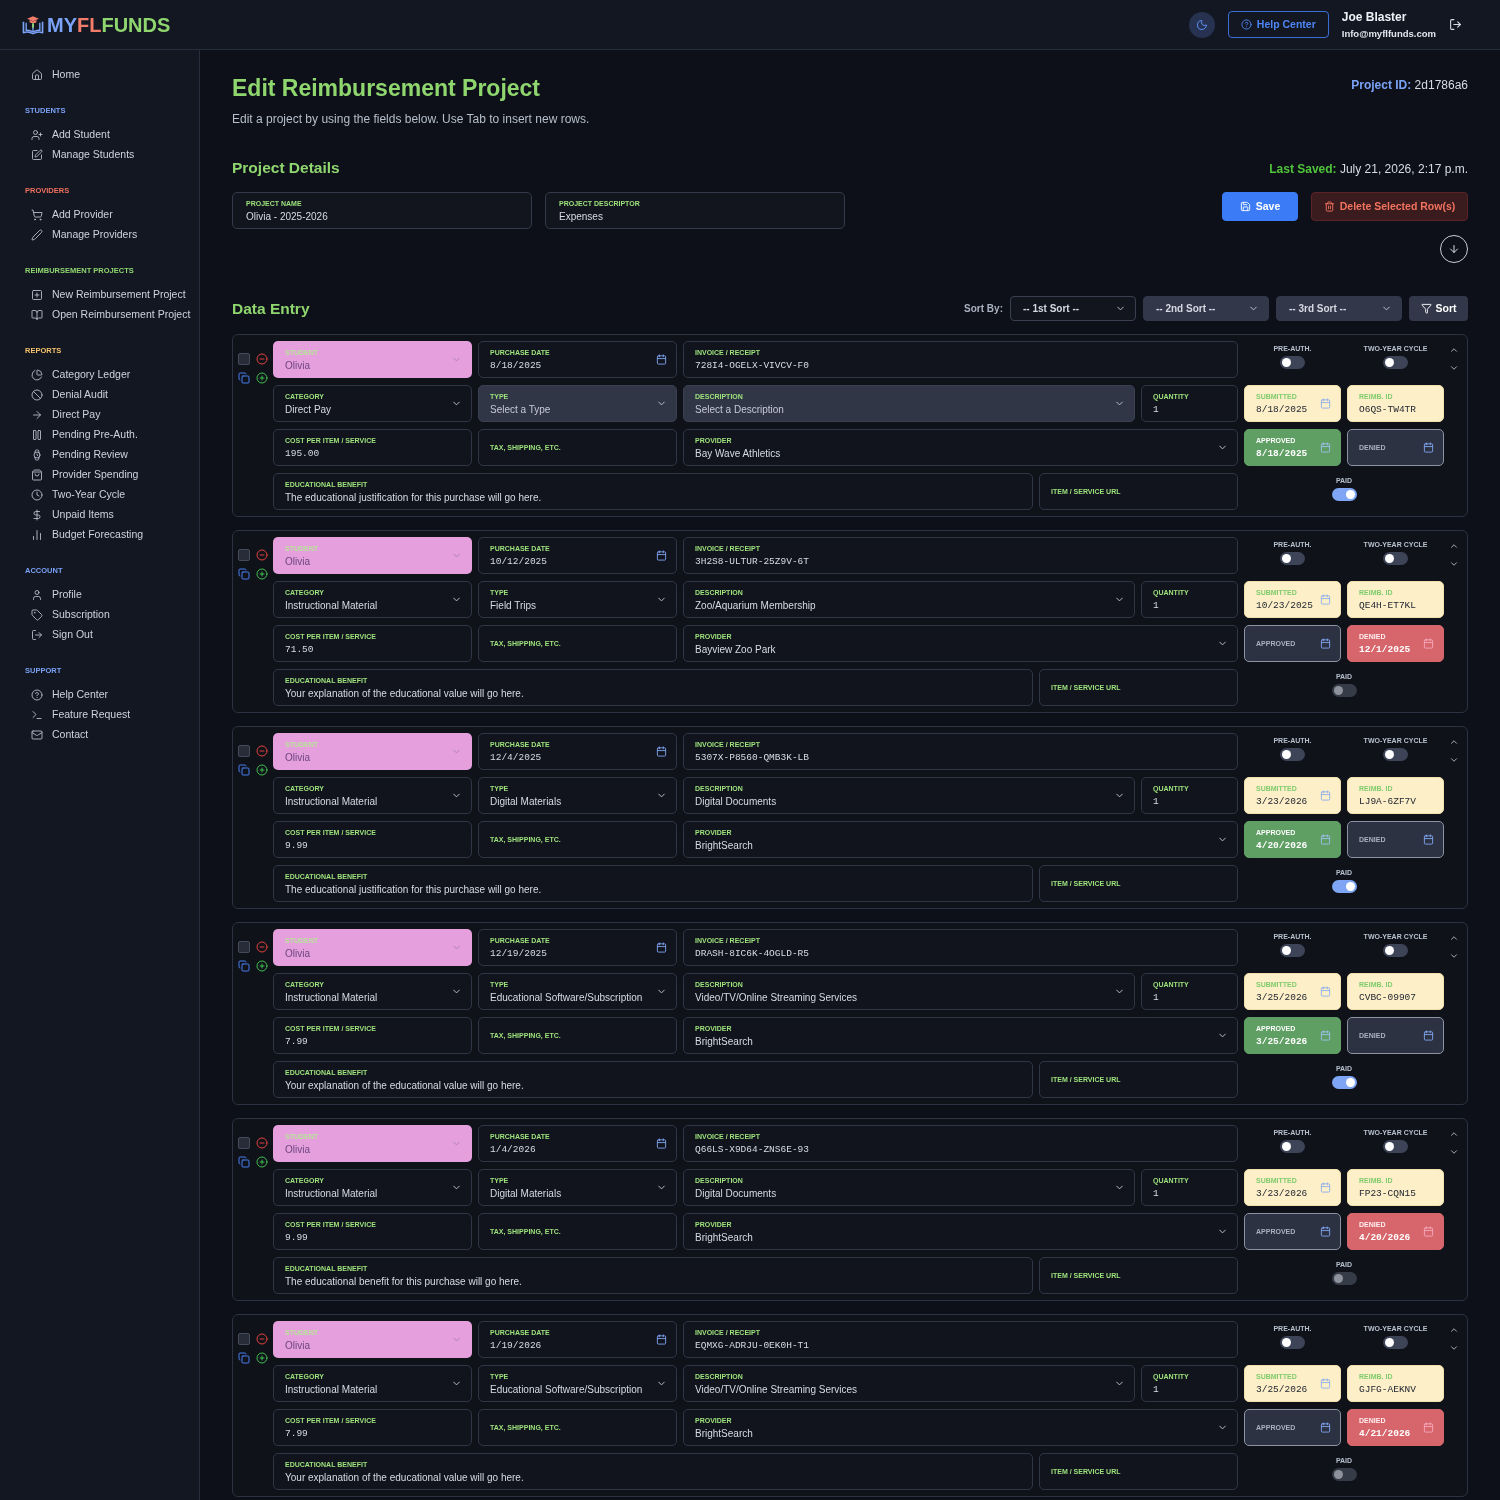  Describe the element at coordinates (37, 475) in the screenshot. I see `bag-icon` at that location.